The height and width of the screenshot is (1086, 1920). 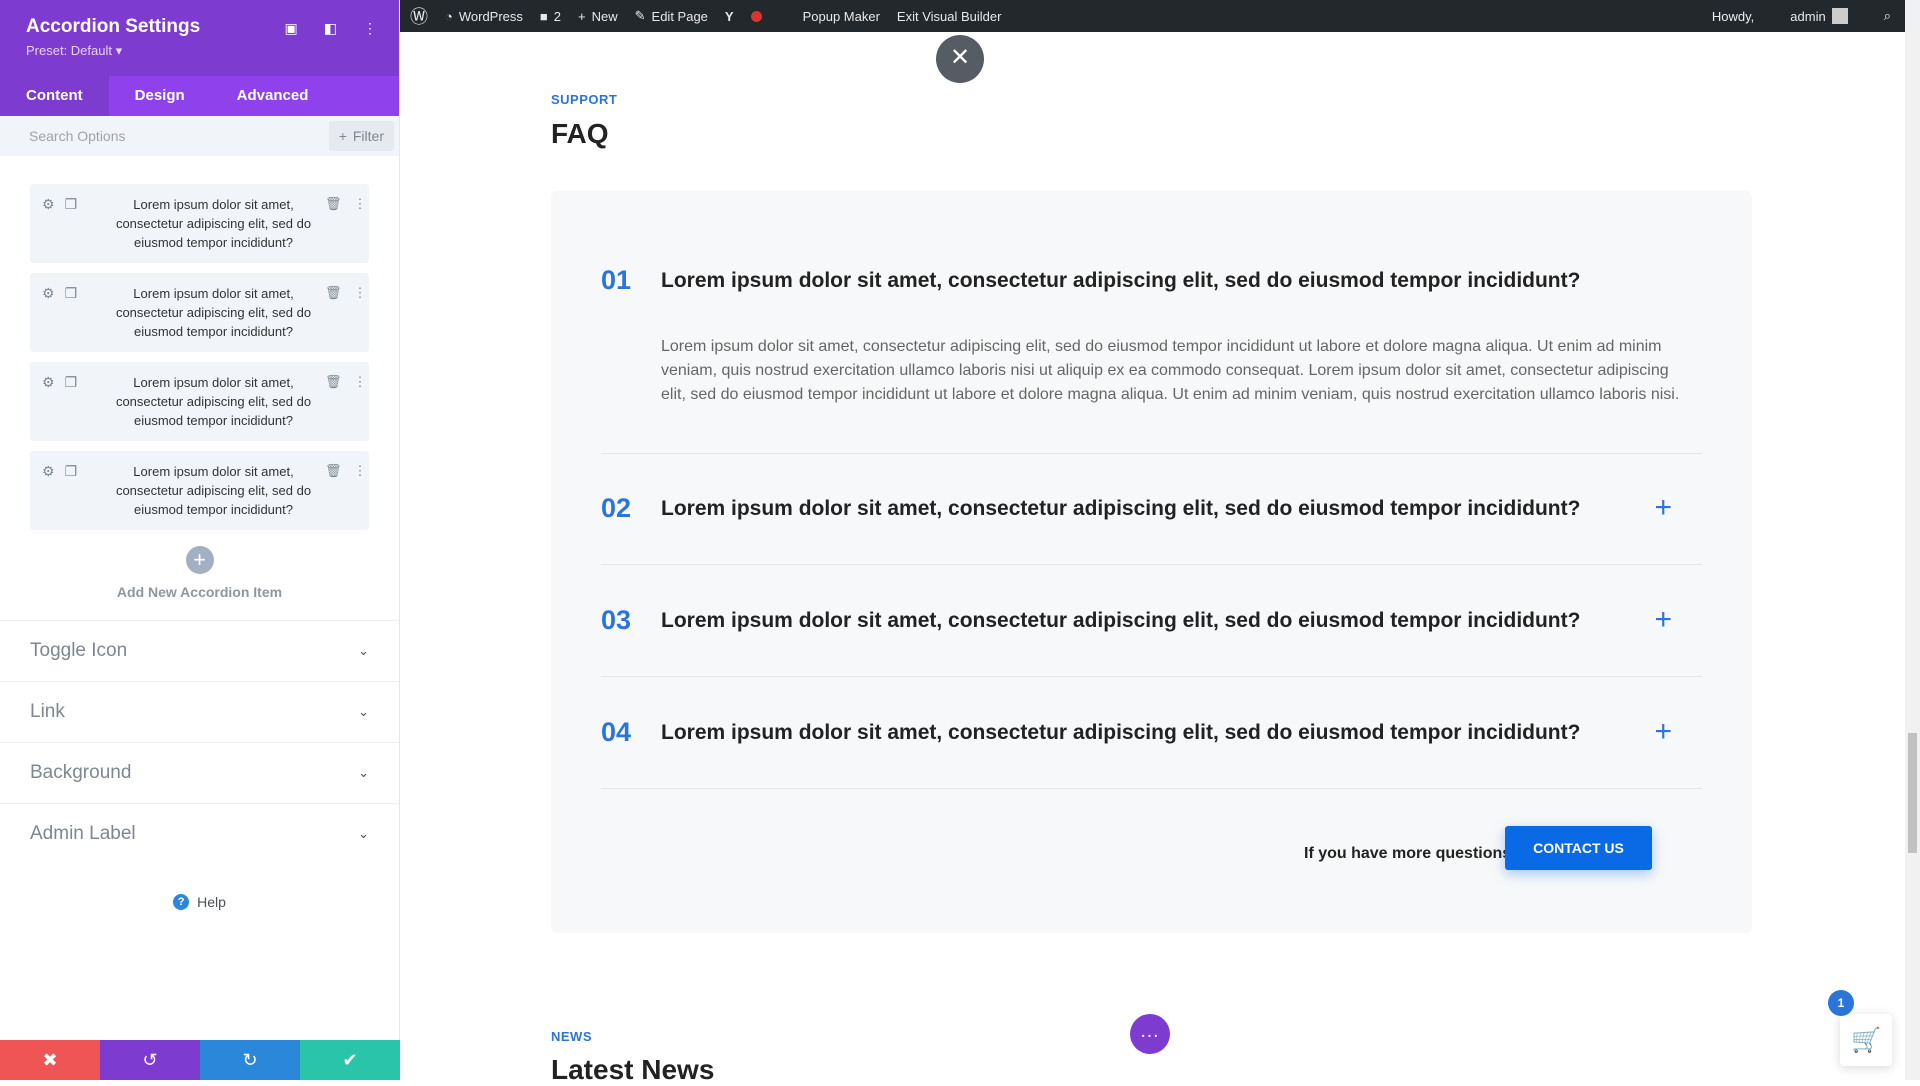 I want to click on section-label: Toggle Icon, so click(x=79, y=650).